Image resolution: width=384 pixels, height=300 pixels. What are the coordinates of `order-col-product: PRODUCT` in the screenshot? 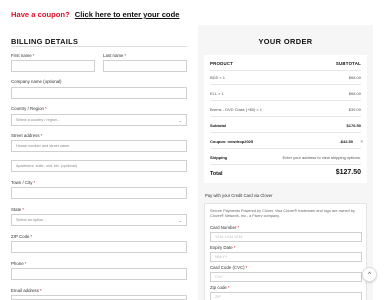 It's located at (222, 63).